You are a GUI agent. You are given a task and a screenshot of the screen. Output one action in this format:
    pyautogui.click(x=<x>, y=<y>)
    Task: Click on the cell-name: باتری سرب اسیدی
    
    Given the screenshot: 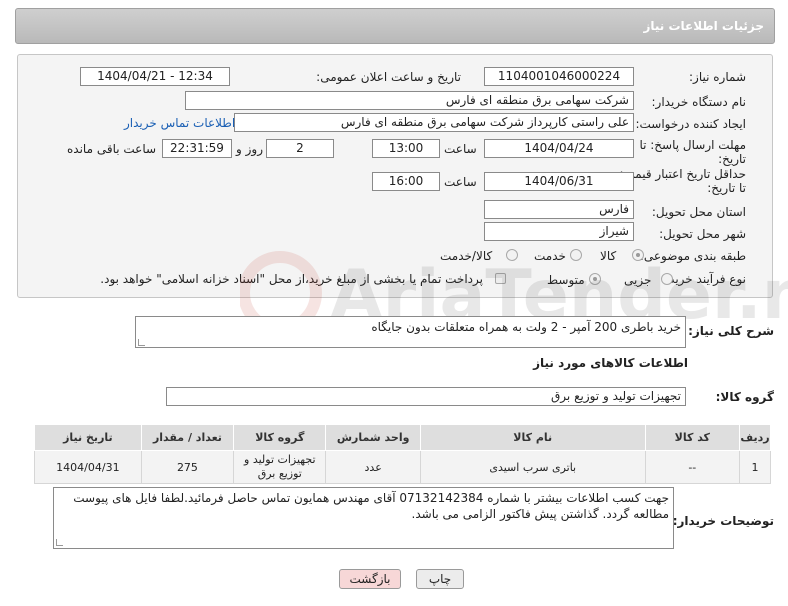 What is the action you would take?
    pyautogui.click(x=532, y=467)
    